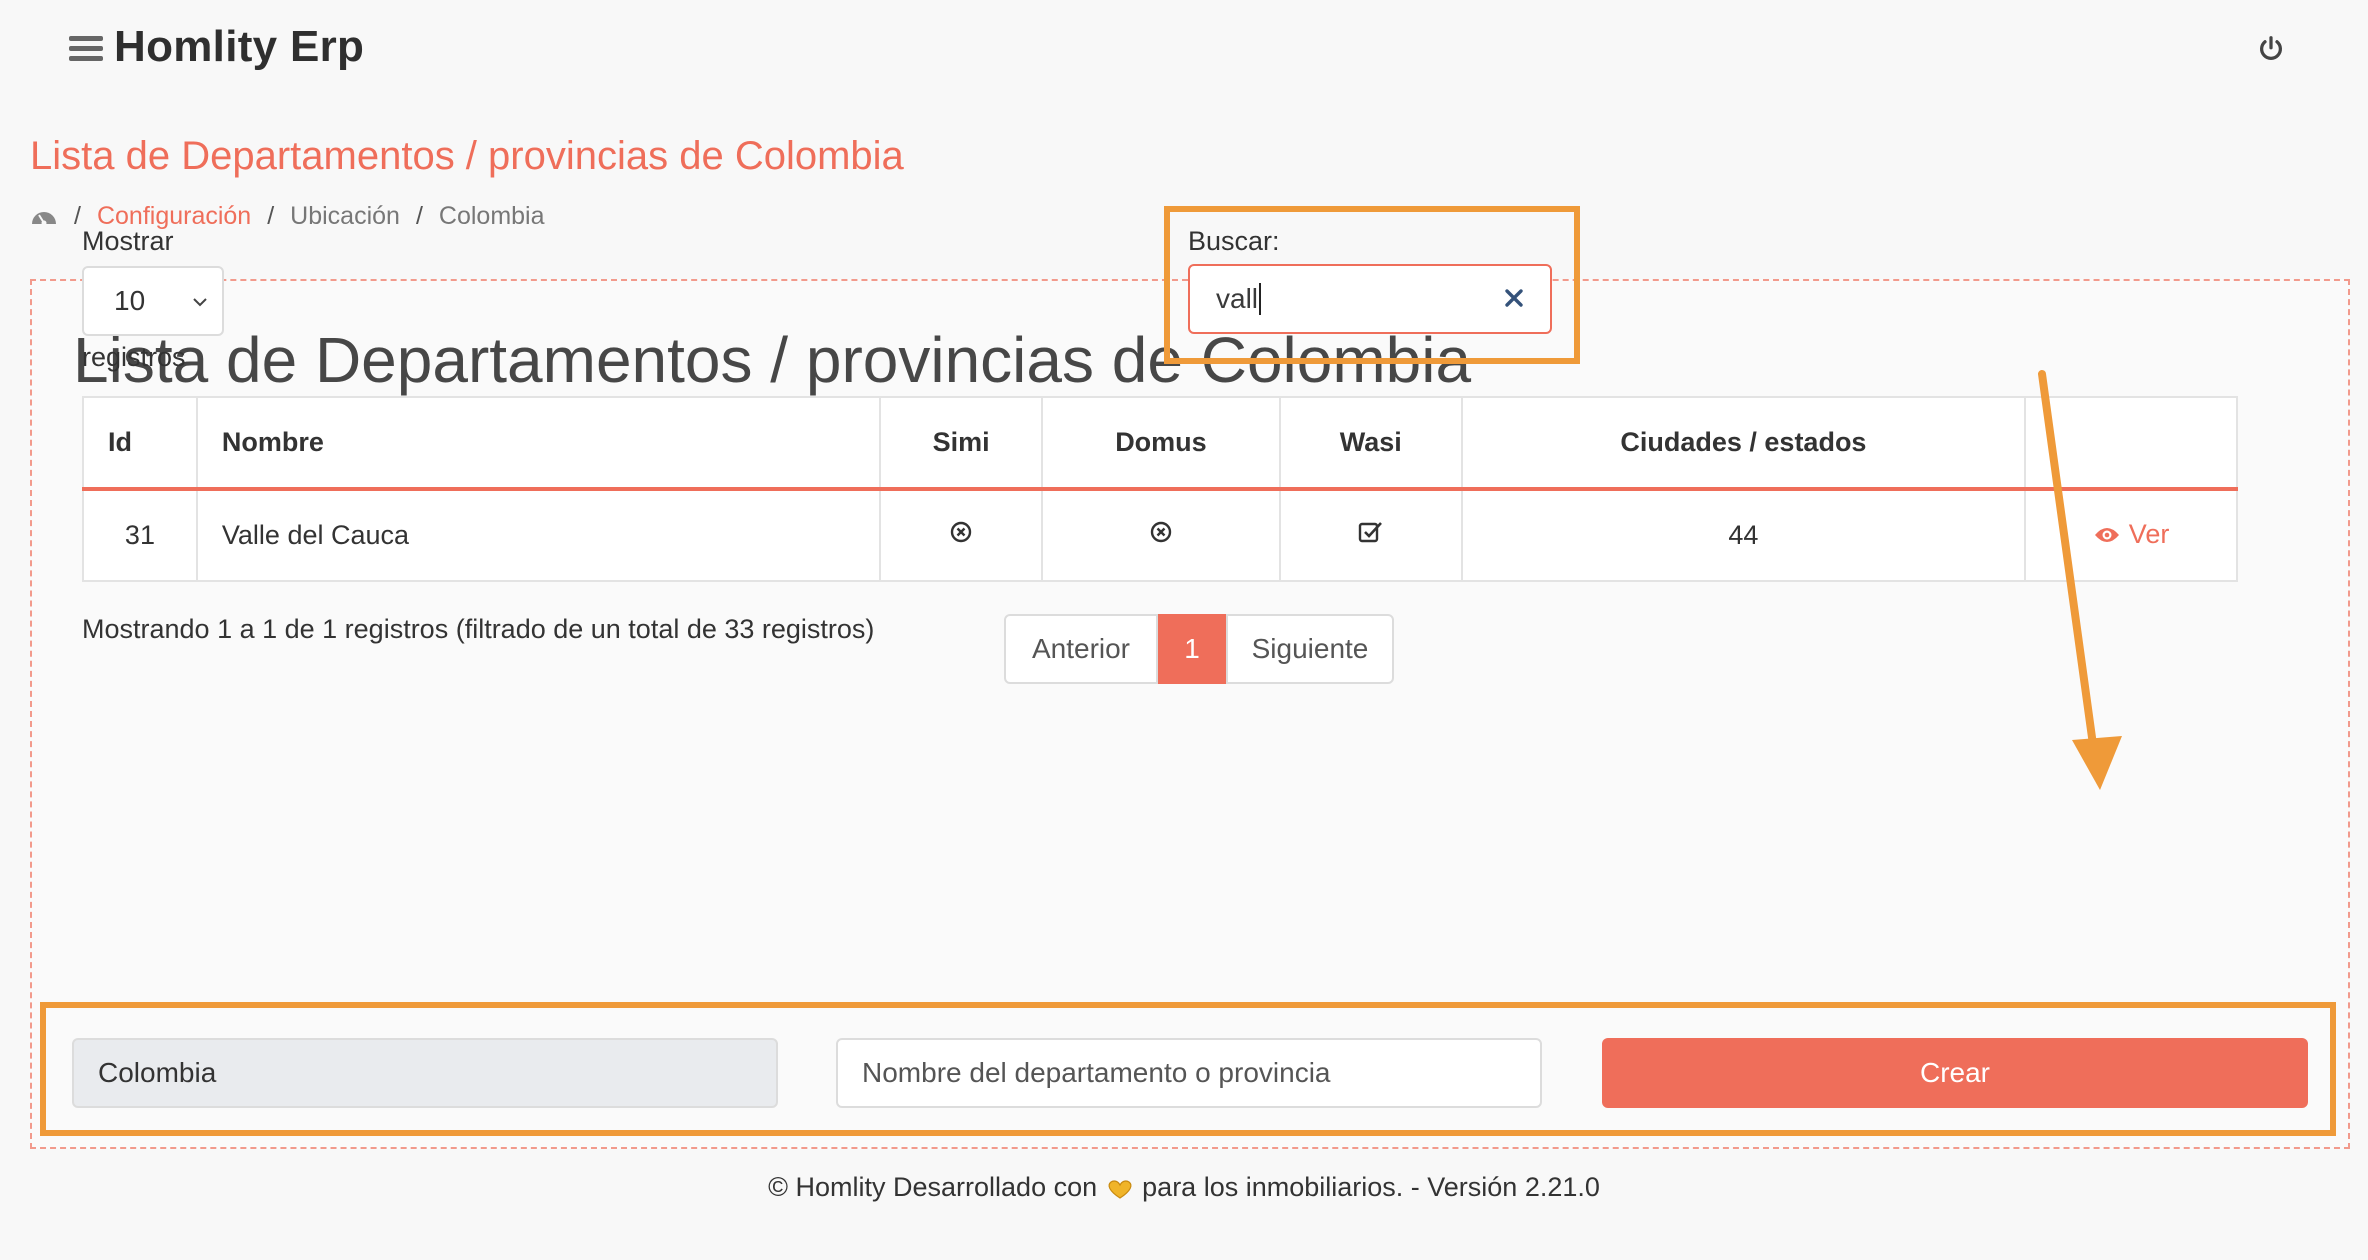  What do you see at coordinates (1192, 649) in the screenshot?
I see `pagination-page-1: 1` at bounding box center [1192, 649].